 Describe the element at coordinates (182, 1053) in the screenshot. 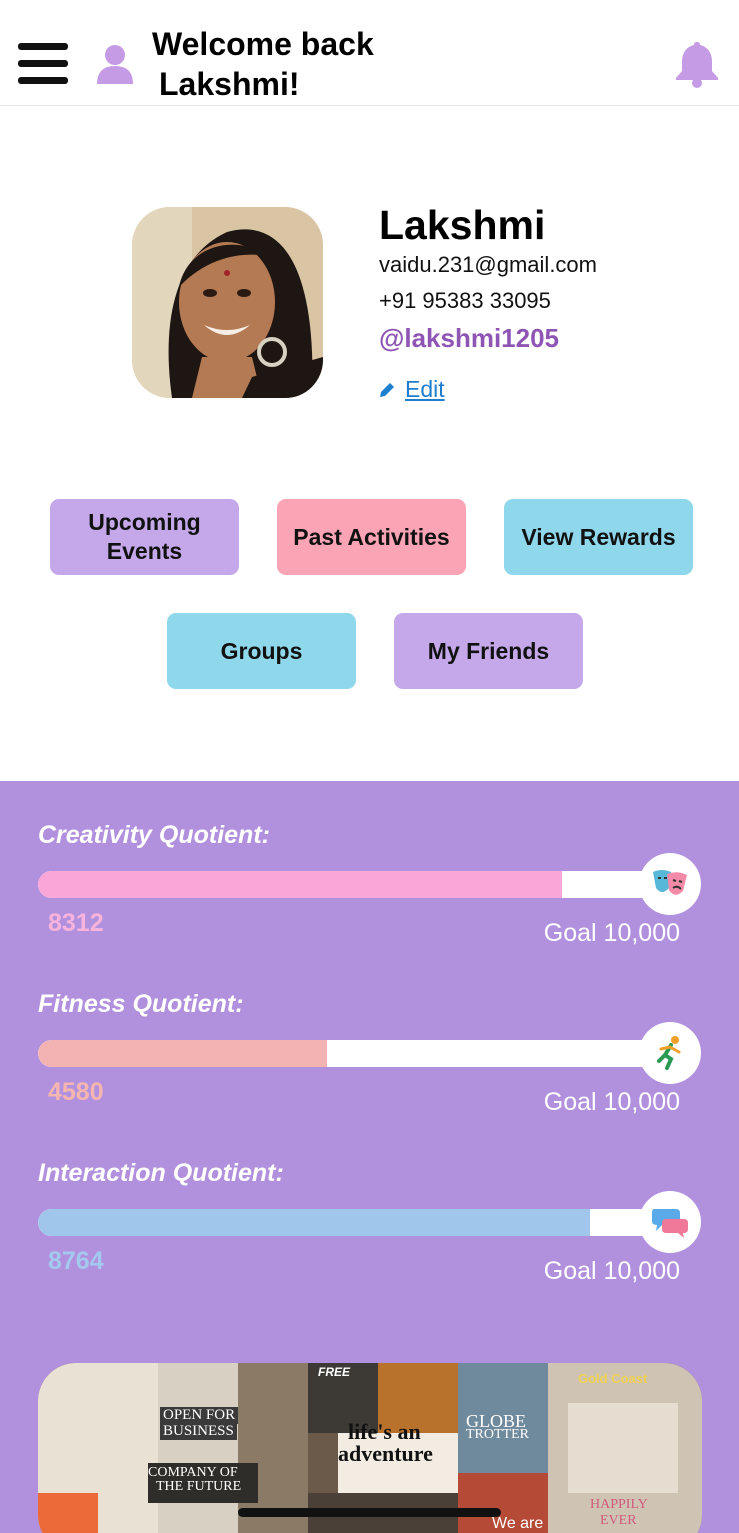

I see `fitness-progress-fill` at that location.